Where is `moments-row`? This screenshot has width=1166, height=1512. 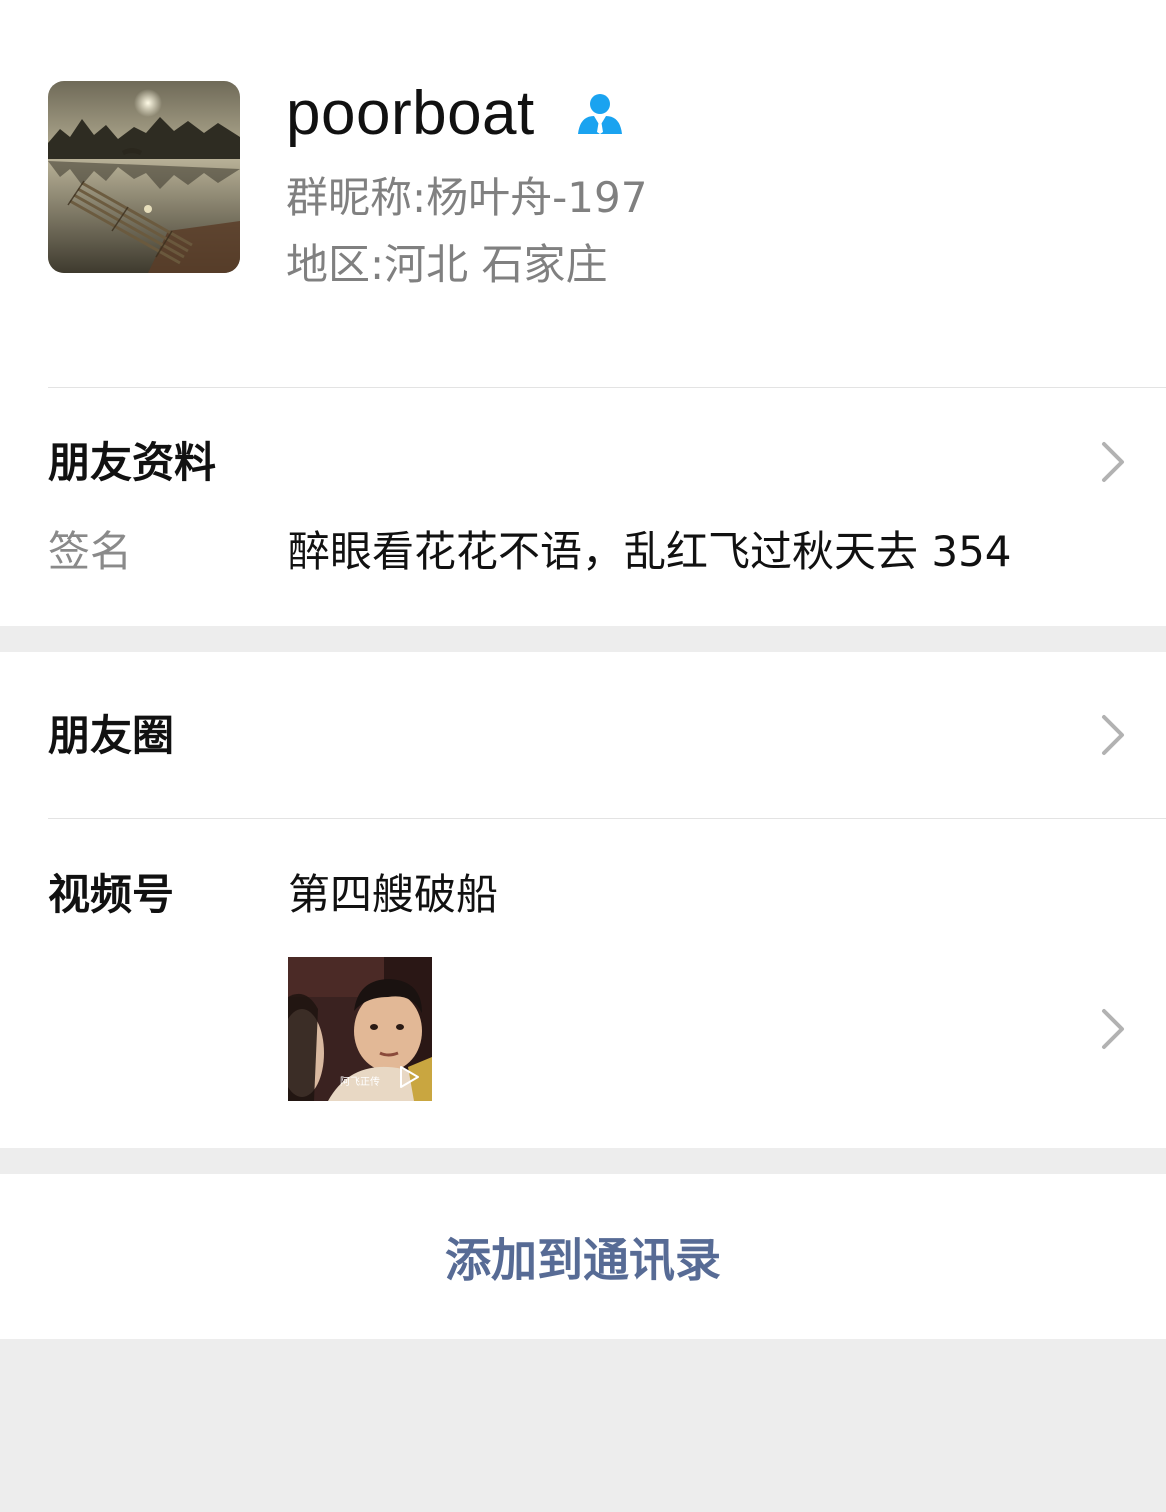 moments-row is located at coordinates (583, 737).